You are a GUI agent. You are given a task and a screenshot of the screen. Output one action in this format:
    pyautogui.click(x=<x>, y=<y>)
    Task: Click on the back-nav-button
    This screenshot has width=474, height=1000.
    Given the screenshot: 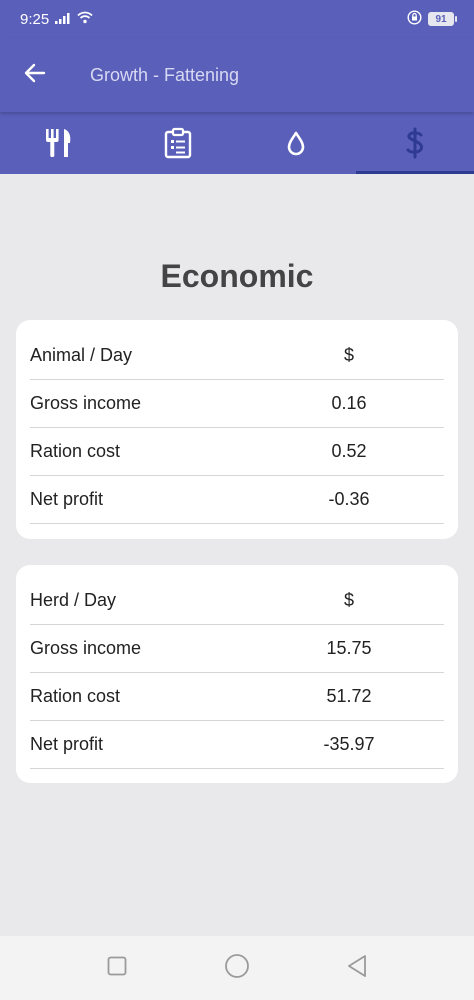 What is the action you would take?
    pyautogui.click(x=357, y=968)
    